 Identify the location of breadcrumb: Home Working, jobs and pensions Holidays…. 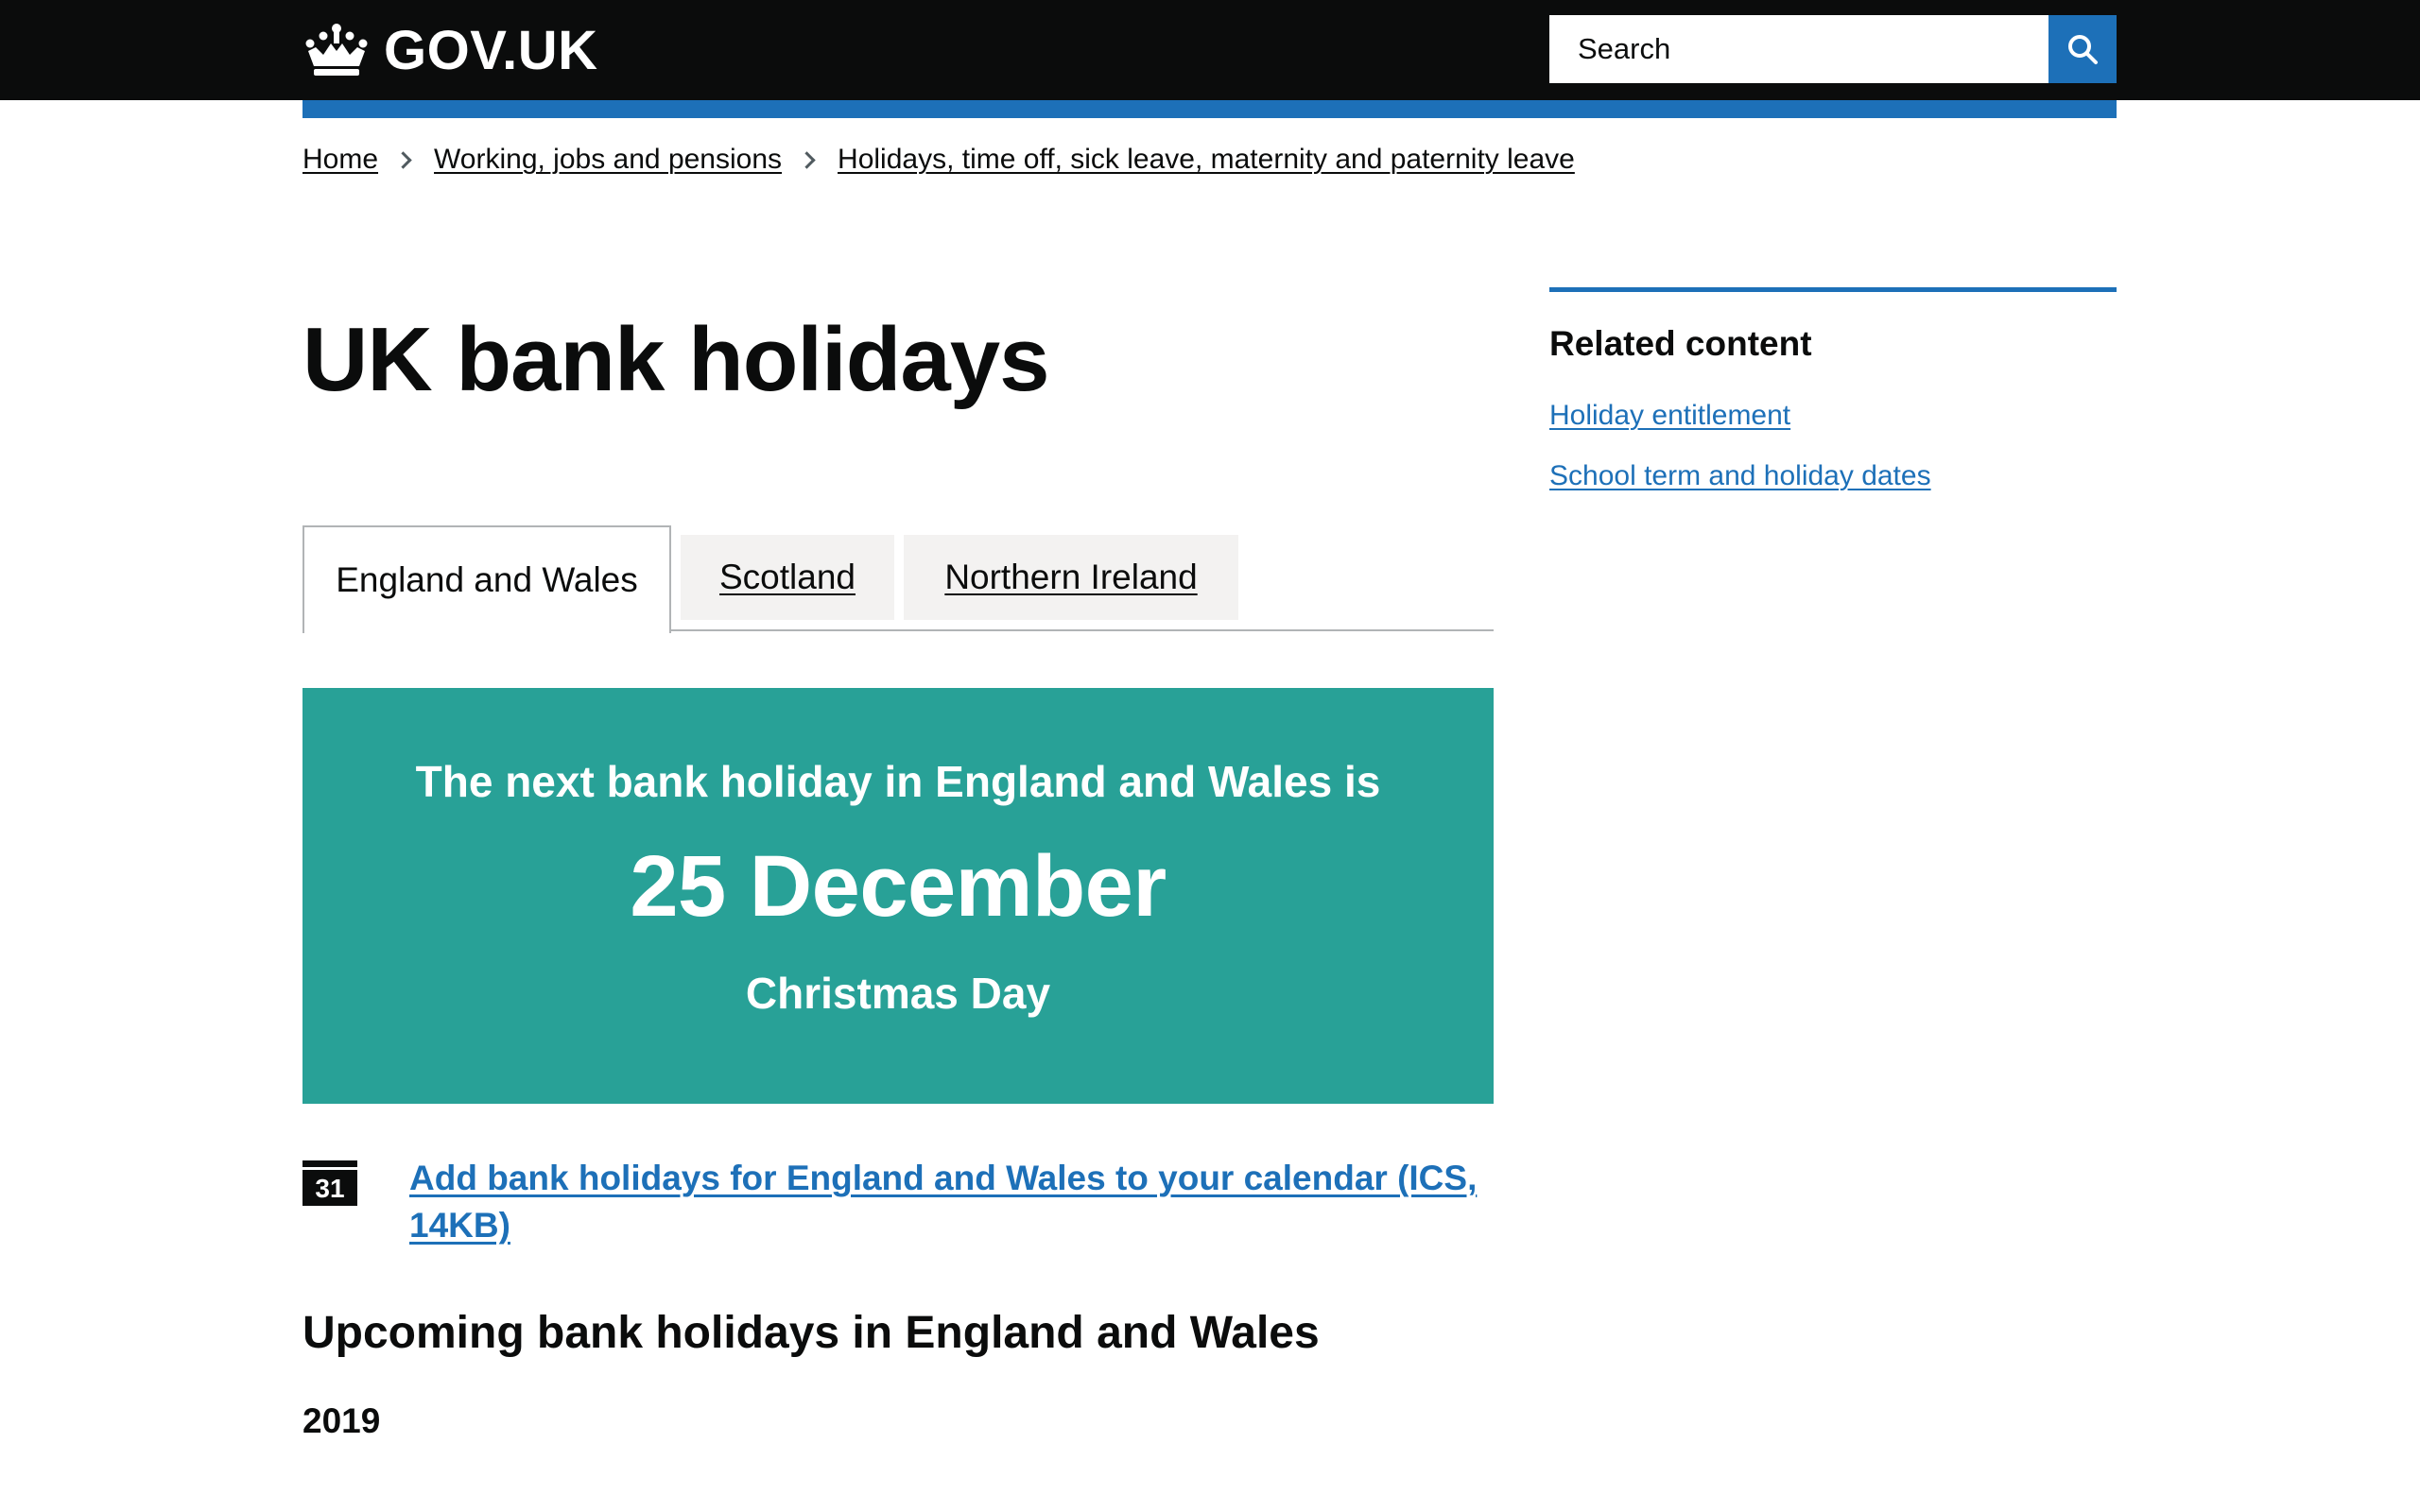
(938, 160).